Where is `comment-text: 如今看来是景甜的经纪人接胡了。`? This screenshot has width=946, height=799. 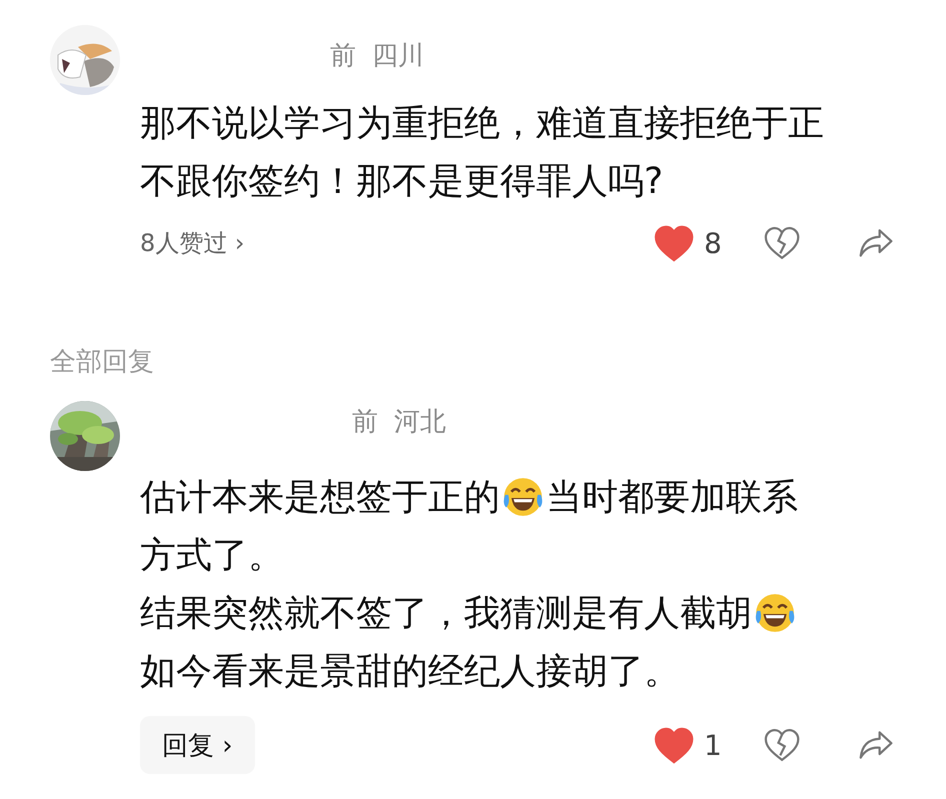 comment-text: 如今看来是景甜的经纪人接胡了。 is located at coordinates (410, 672).